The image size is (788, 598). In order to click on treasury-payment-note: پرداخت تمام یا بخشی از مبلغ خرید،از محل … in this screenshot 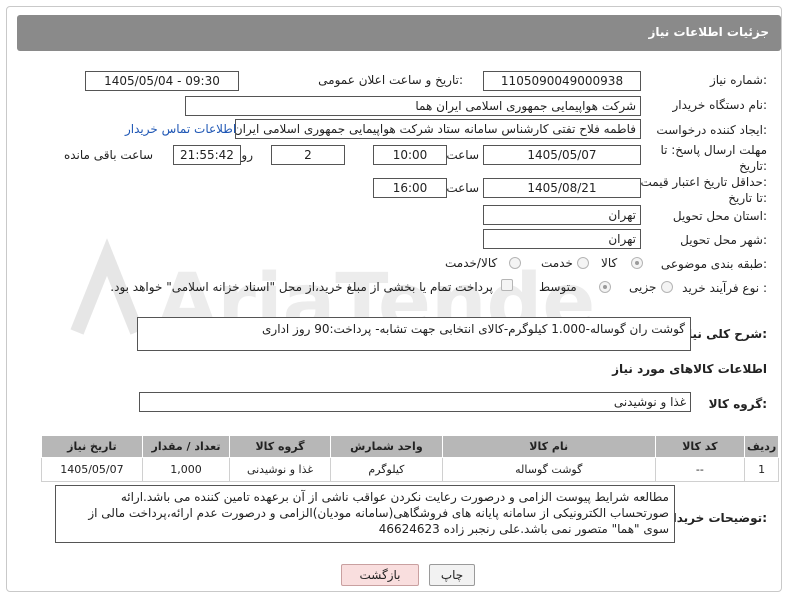, I will do `click(301, 287)`.